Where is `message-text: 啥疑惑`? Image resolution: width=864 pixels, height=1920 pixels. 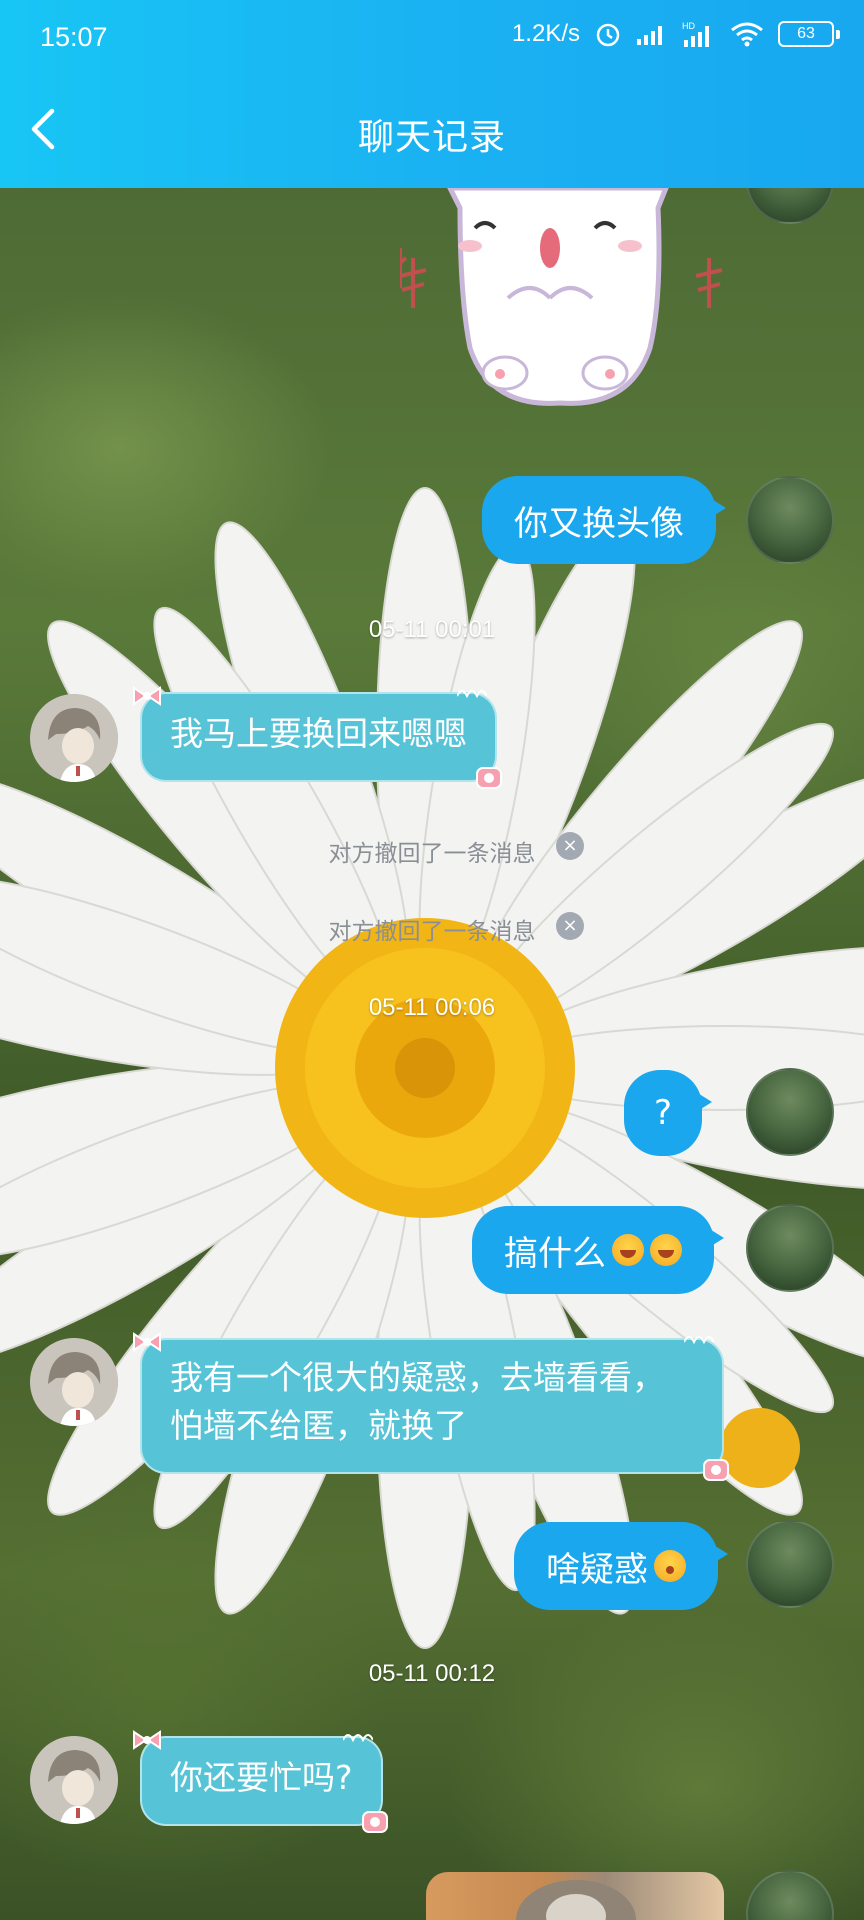
message-text: 啥疑惑 is located at coordinates (597, 1569).